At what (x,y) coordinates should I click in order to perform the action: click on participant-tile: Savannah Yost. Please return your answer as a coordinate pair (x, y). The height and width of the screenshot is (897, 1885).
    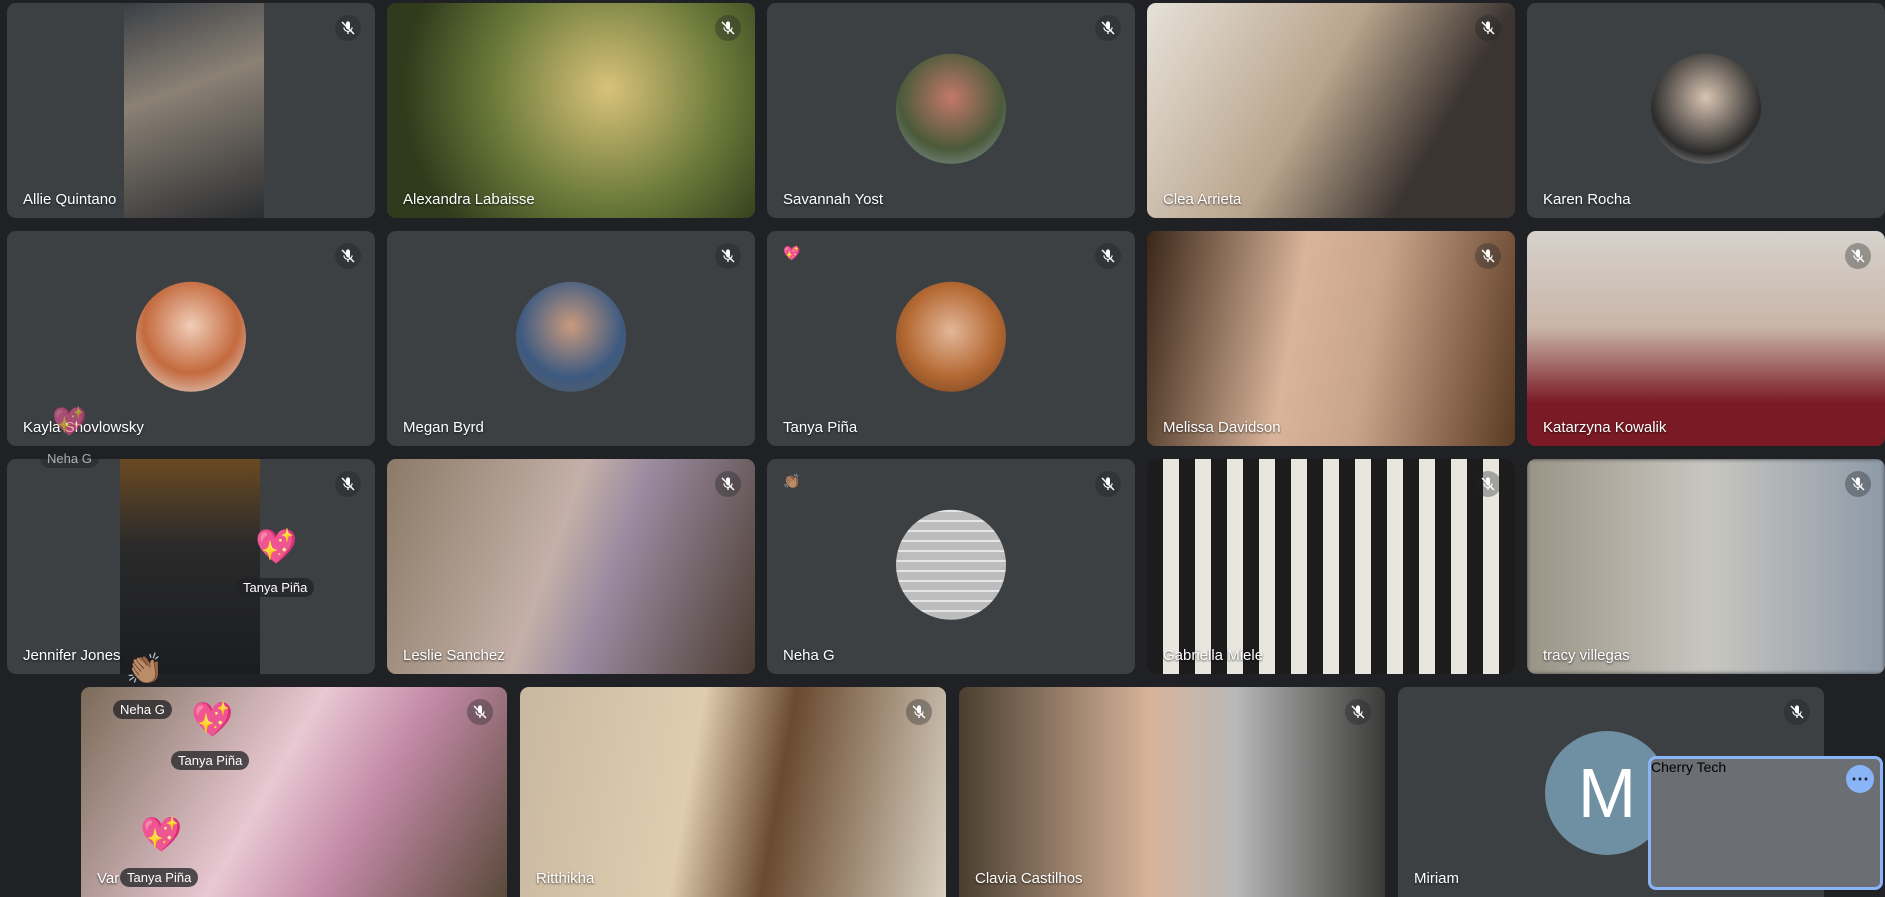
    Looking at the image, I should click on (951, 110).